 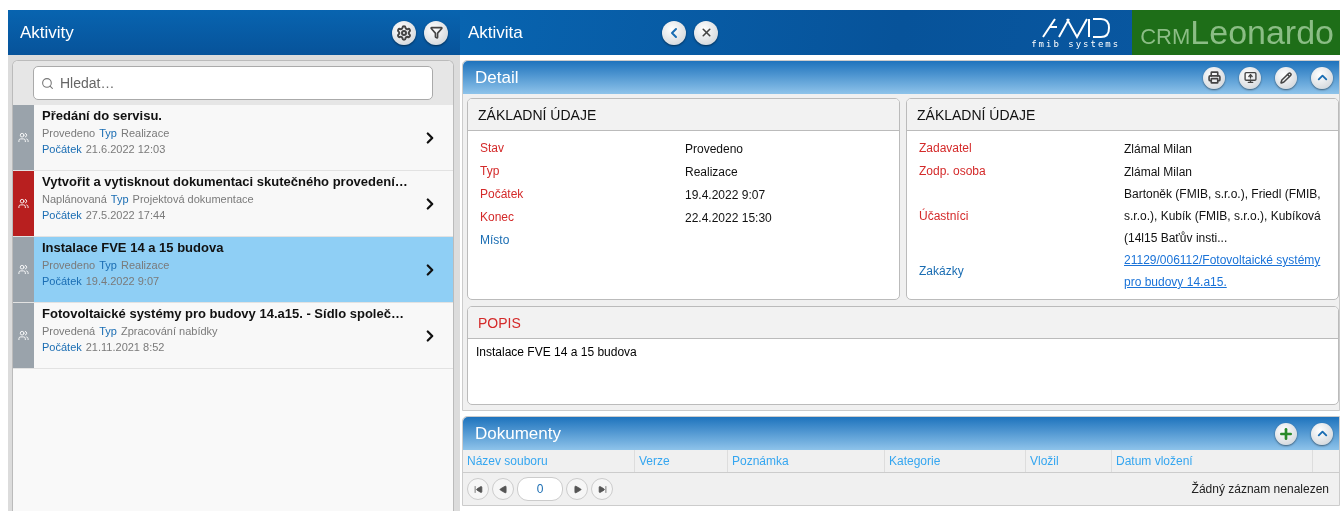 I want to click on activity-title: Instalace FVE 14 a 15 budova, so click(x=133, y=247).